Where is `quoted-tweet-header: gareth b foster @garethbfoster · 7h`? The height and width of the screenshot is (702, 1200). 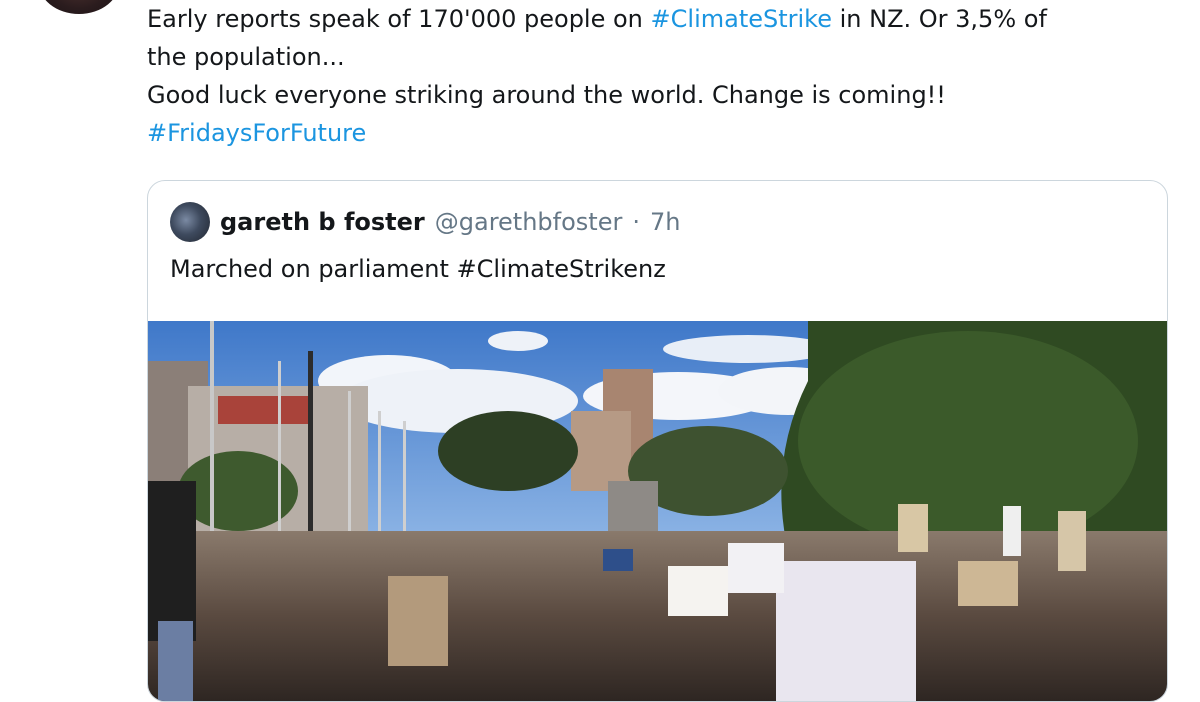
quoted-tweet-header: gareth b foster @garethbfoster · 7h is located at coordinates (425, 222).